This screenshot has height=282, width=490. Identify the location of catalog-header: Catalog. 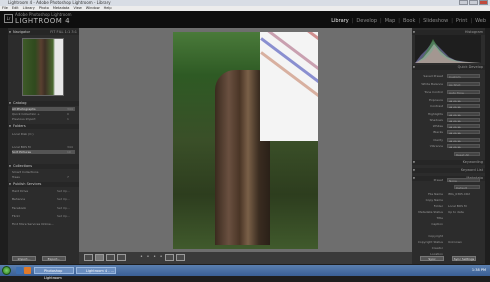
(43, 103).